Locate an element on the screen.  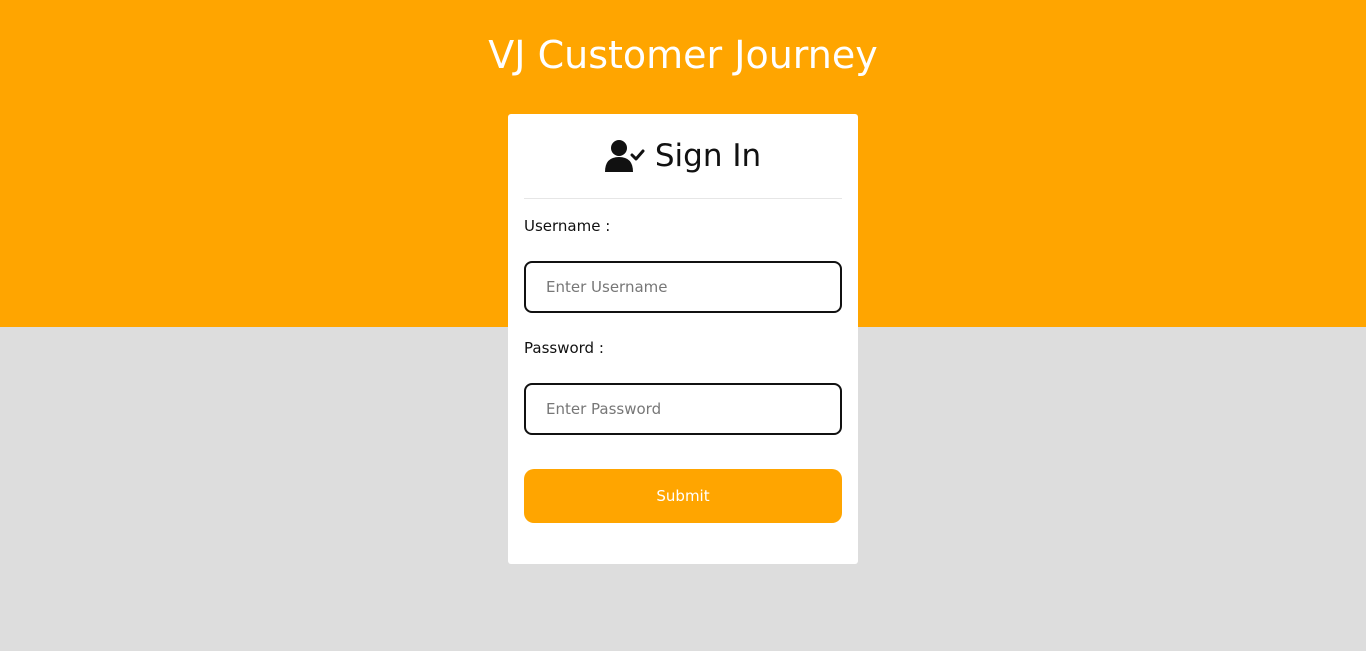
sign-in-title: Sign In is located at coordinates (708, 156).